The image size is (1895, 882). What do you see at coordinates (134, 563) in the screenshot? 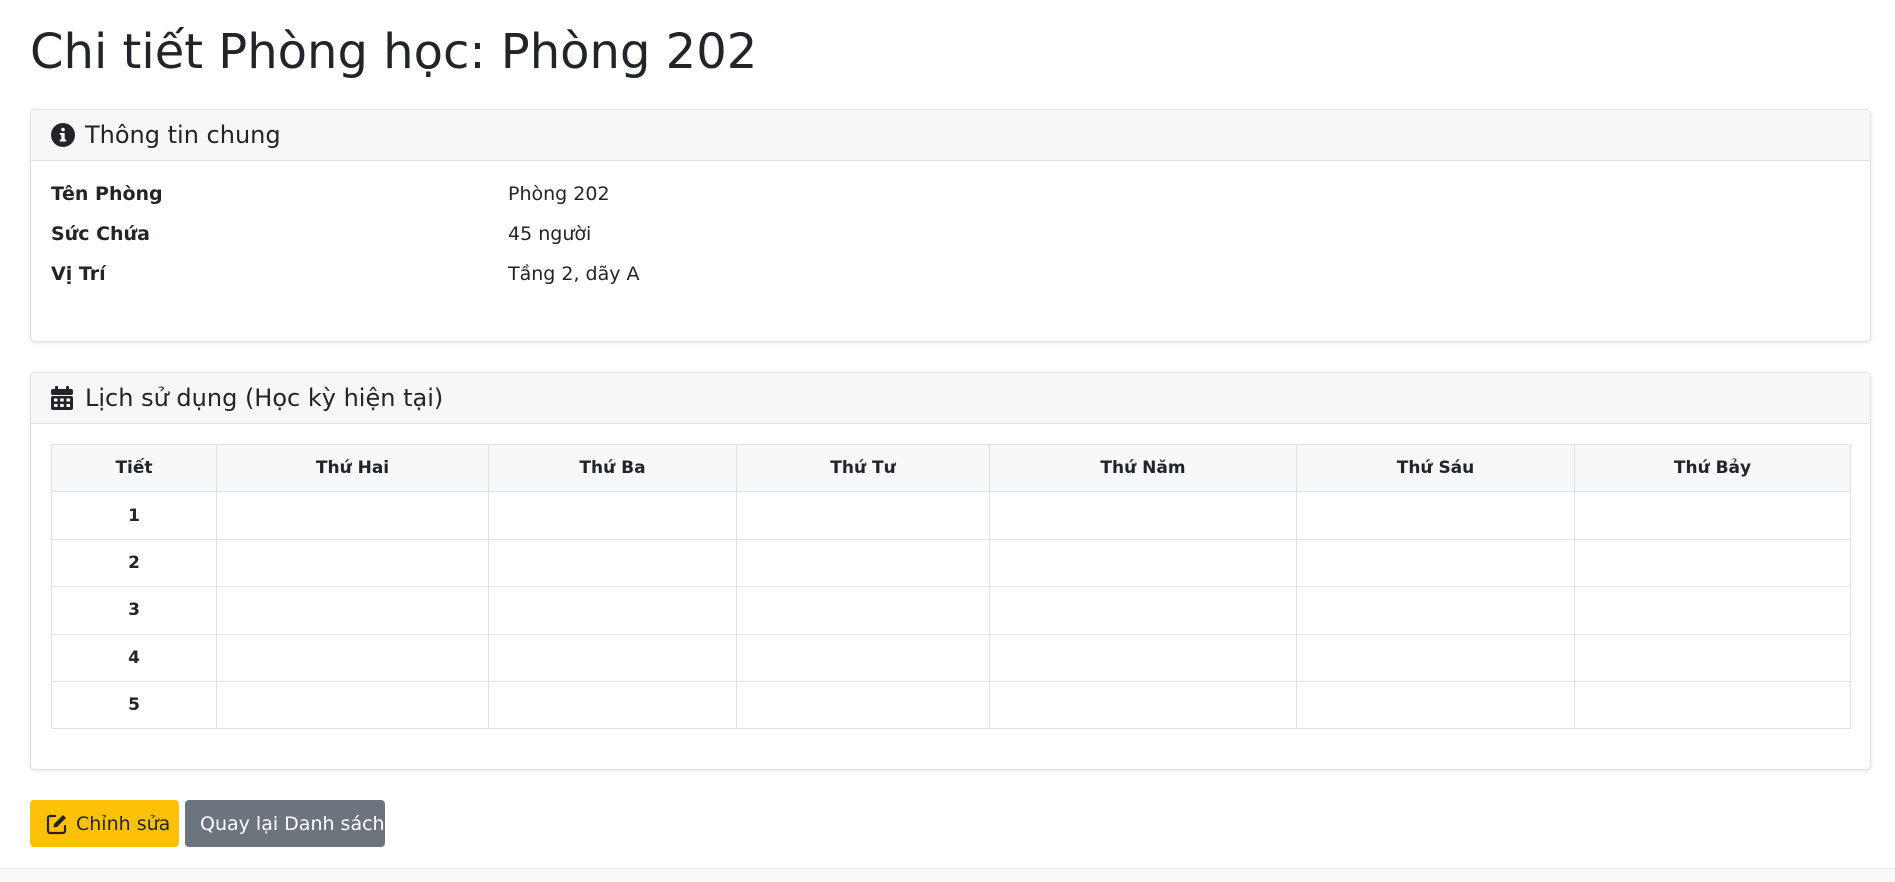
I see `period-cell: 2` at bounding box center [134, 563].